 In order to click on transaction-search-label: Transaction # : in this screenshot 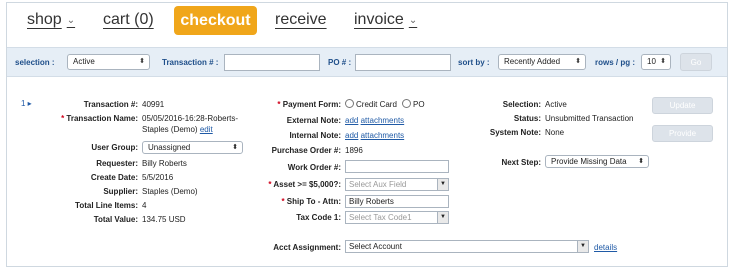, I will do `click(190, 62)`.